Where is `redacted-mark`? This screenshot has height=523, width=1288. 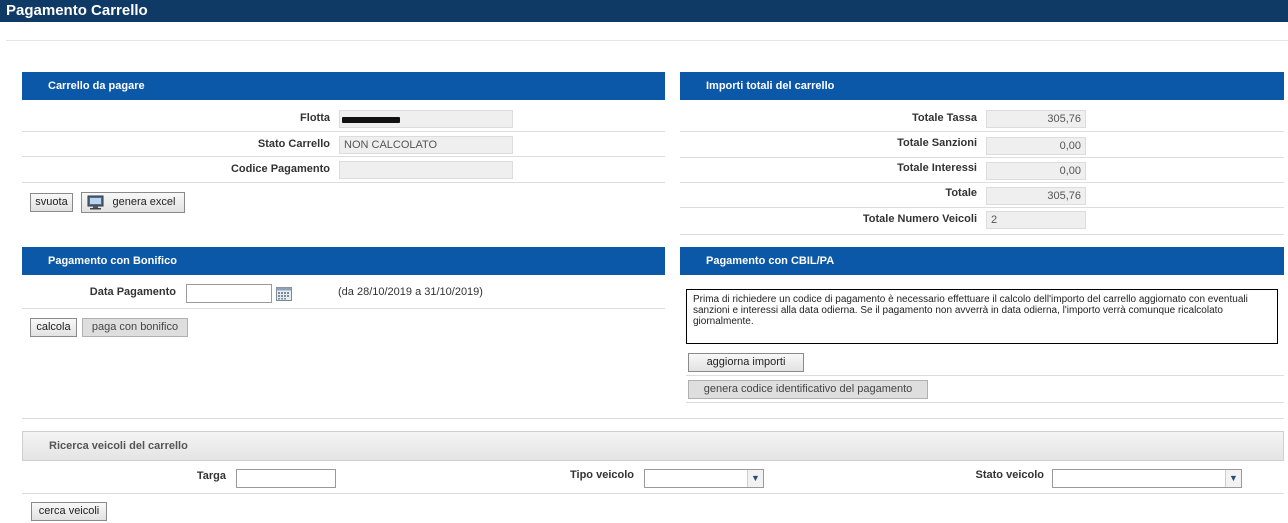
redacted-mark is located at coordinates (371, 120).